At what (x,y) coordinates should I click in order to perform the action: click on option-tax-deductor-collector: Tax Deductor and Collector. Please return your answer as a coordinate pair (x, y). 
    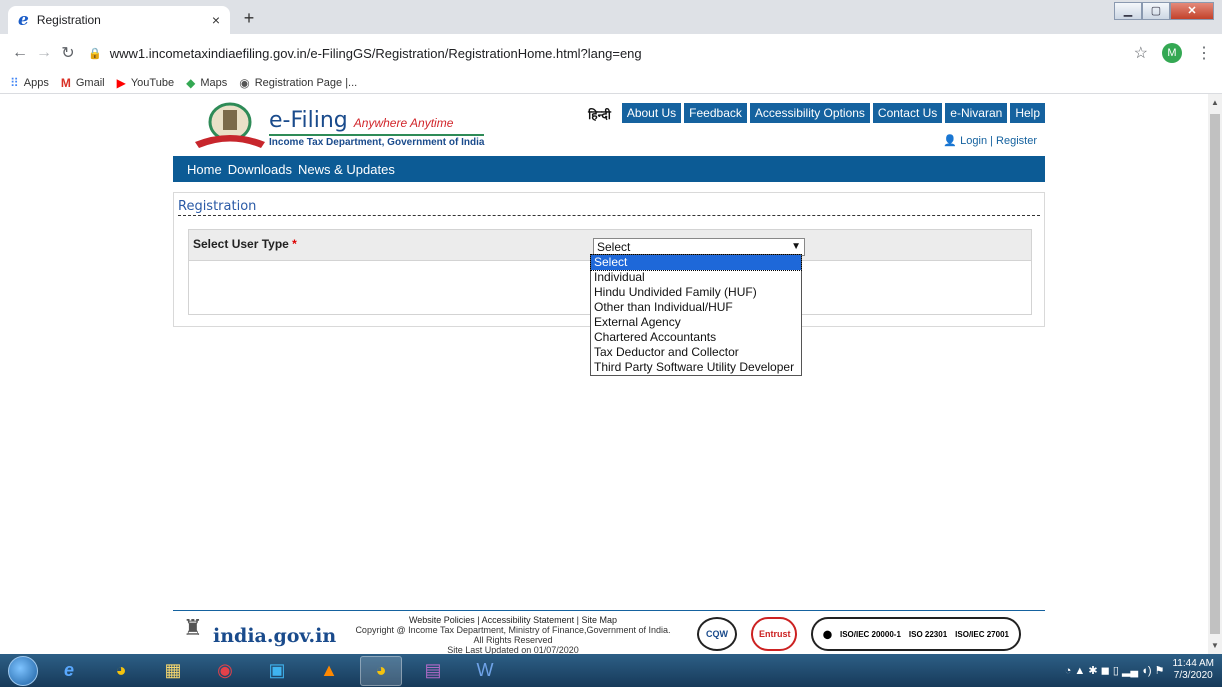
    Looking at the image, I should click on (696, 352).